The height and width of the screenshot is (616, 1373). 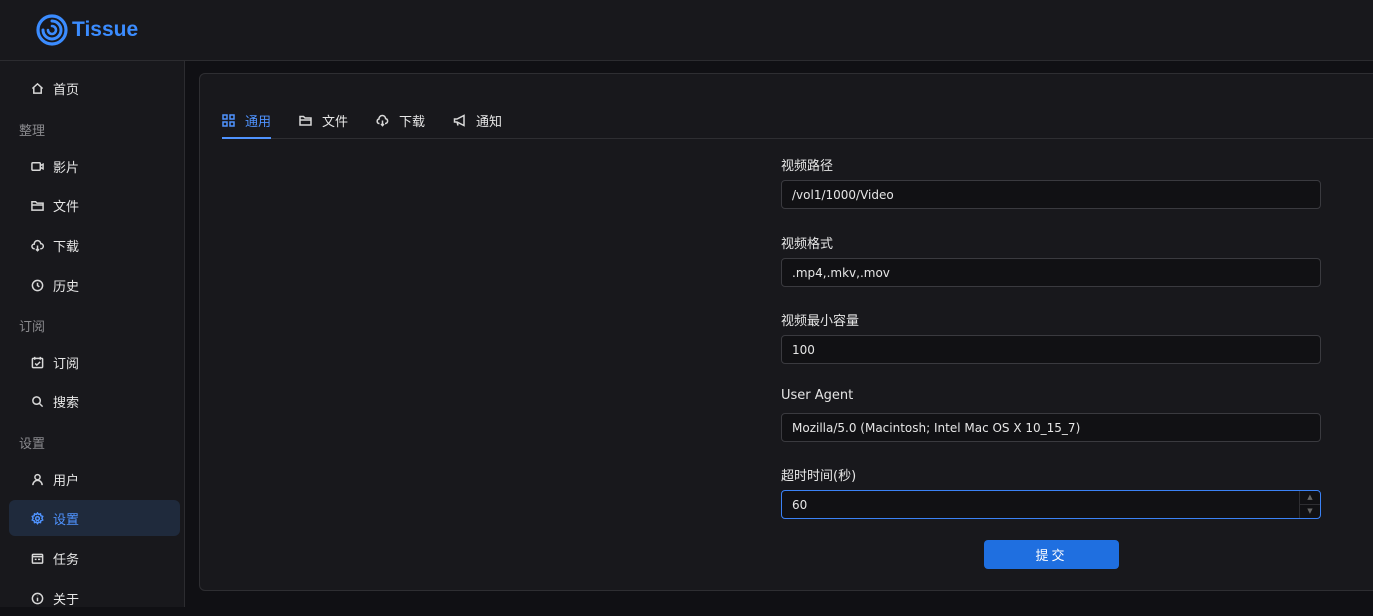 What do you see at coordinates (32, 444) in the screenshot?
I see `sidebar-group-label: 设置` at bounding box center [32, 444].